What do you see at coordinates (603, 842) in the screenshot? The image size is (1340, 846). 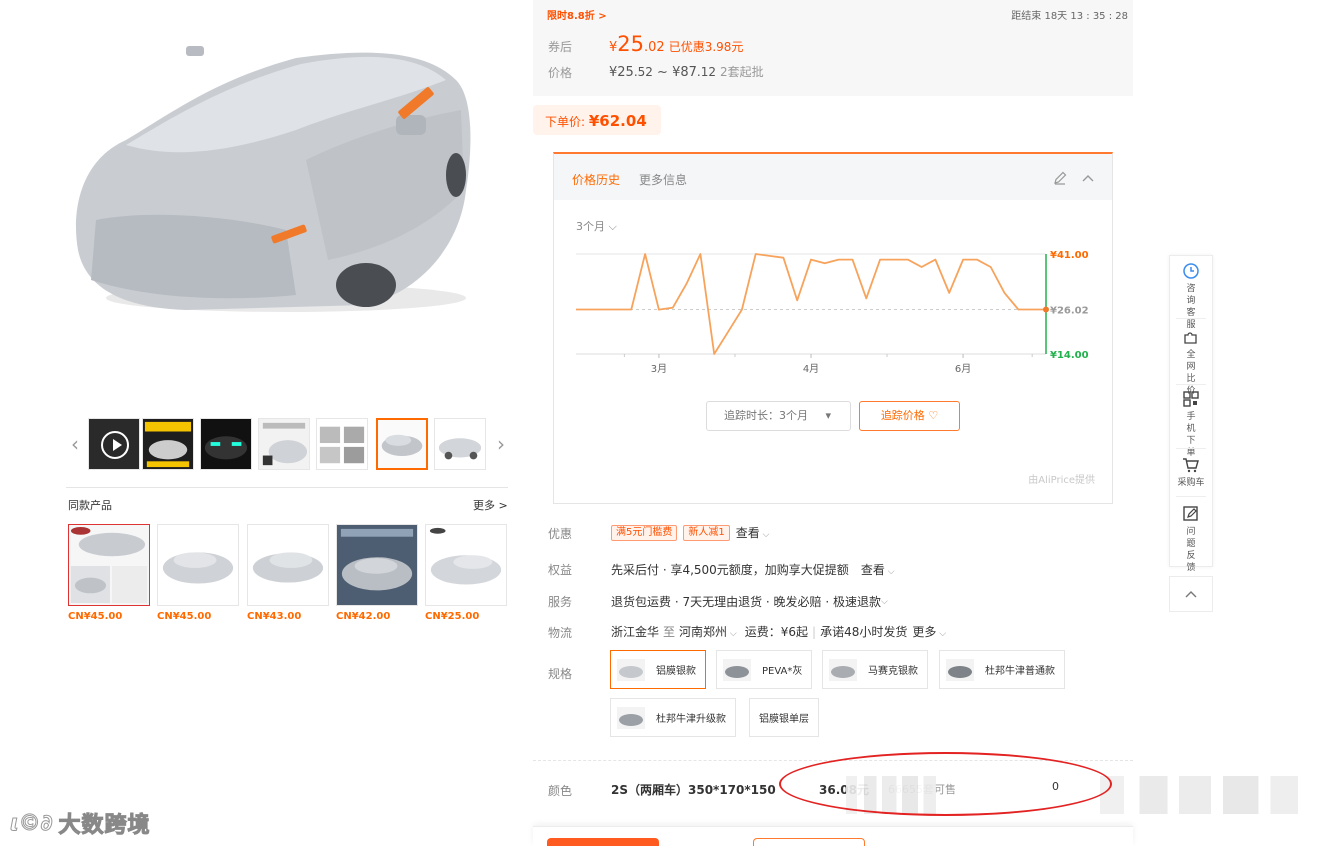 I see `buy-now-button` at bounding box center [603, 842].